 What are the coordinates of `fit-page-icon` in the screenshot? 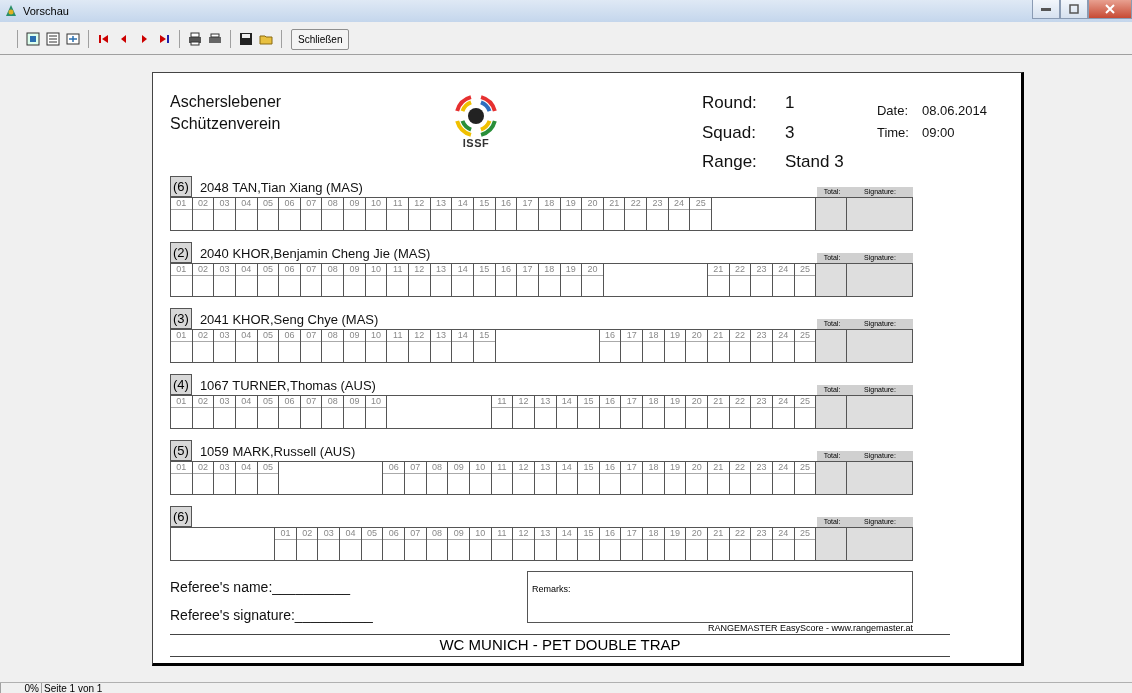 It's located at (73, 39).